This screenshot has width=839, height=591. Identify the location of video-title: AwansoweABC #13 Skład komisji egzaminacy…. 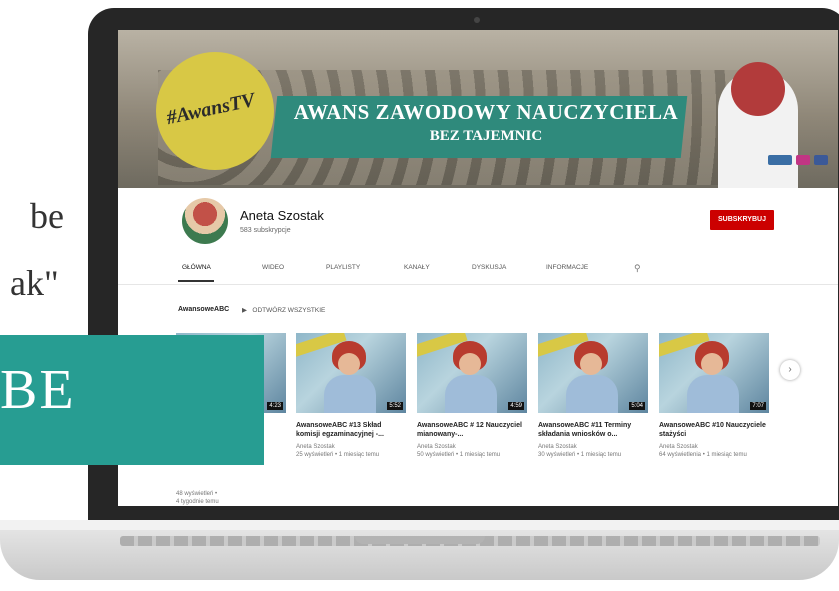
(351, 430).